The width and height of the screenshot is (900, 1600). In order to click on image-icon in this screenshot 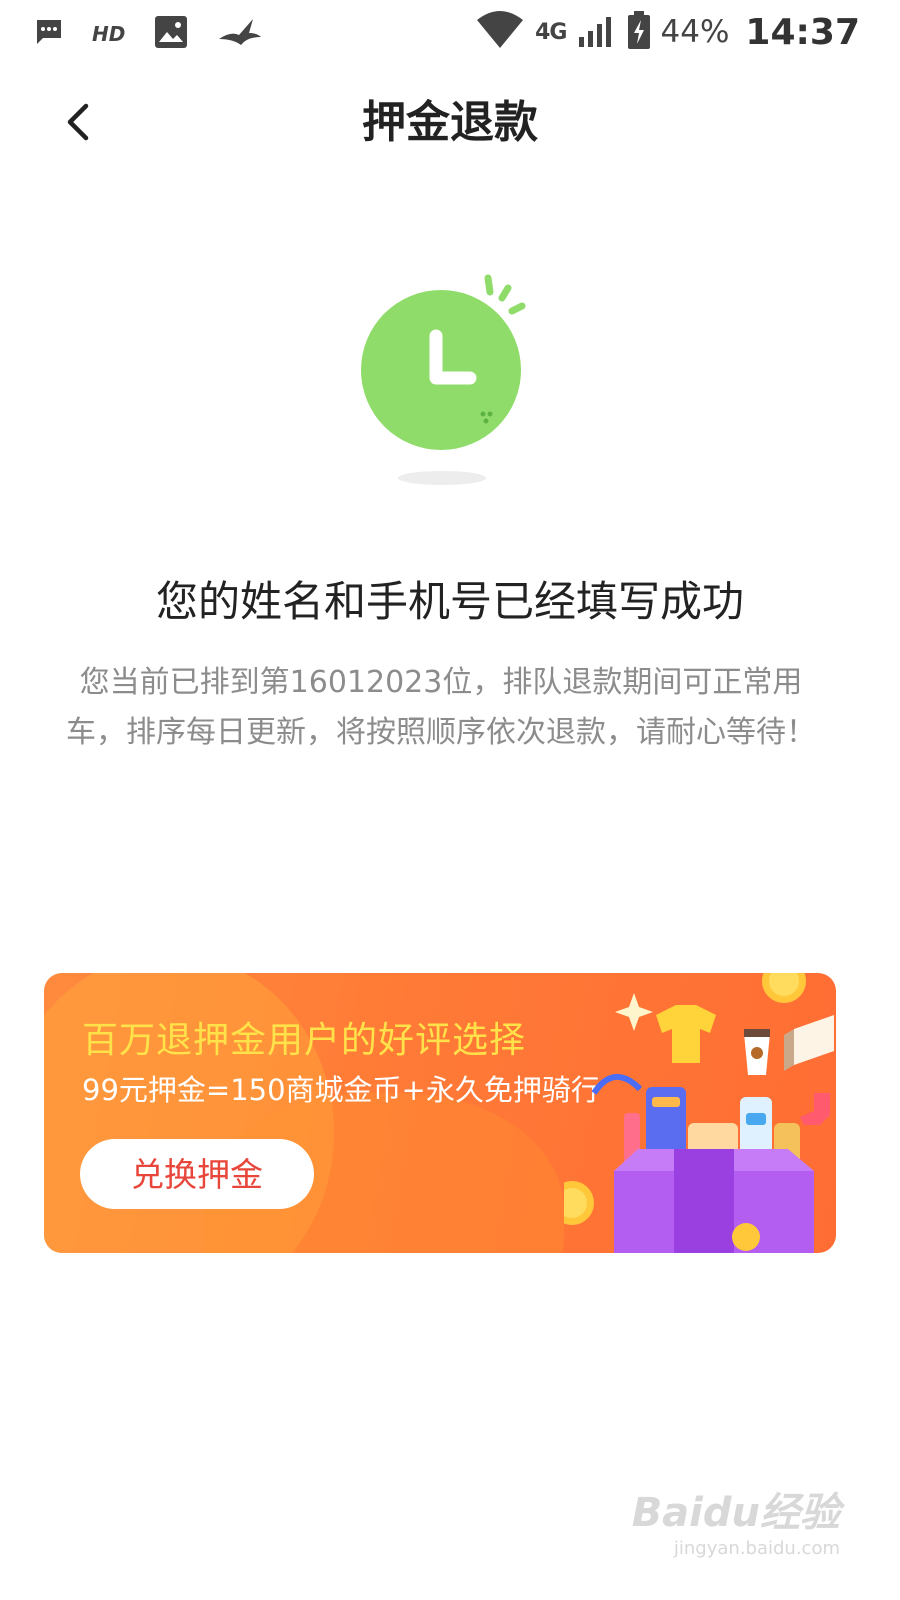, I will do `click(171, 34)`.